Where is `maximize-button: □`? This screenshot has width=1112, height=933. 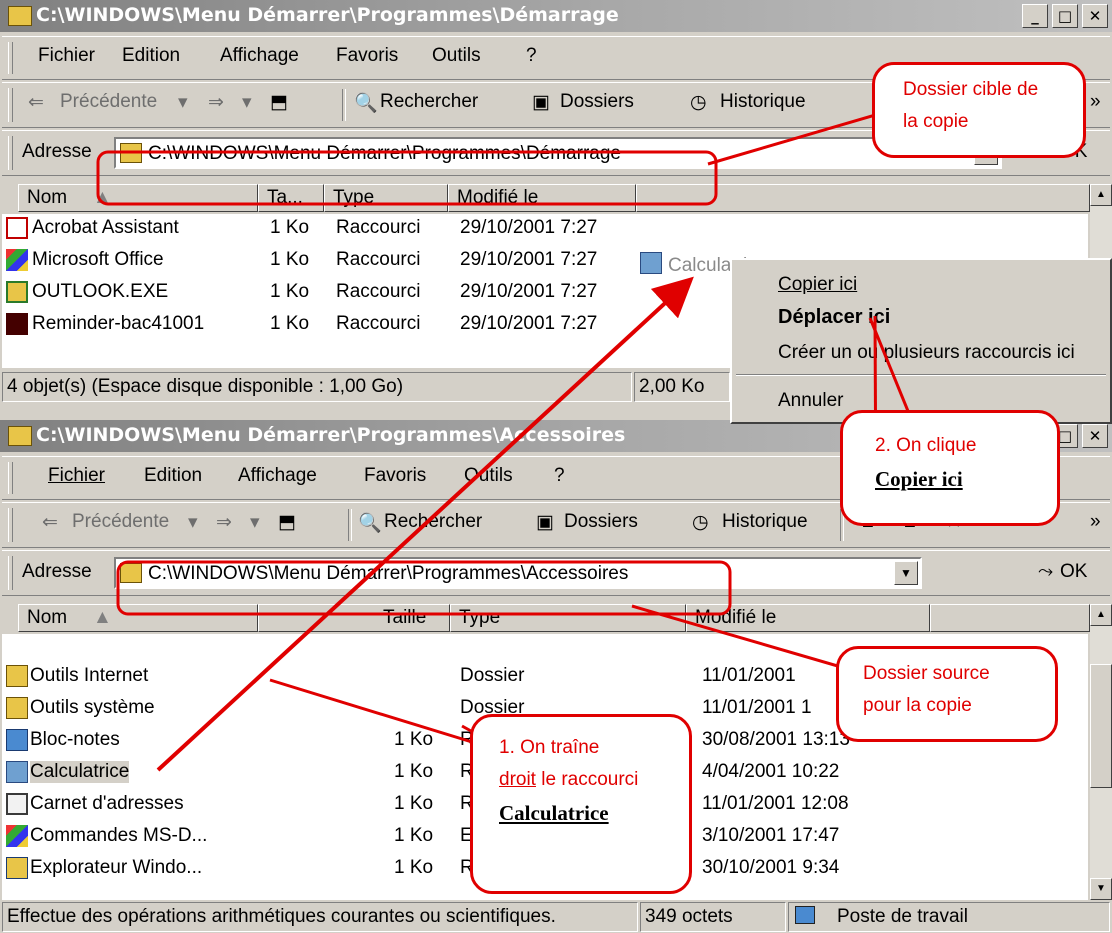 maximize-button: □ is located at coordinates (1065, 16).